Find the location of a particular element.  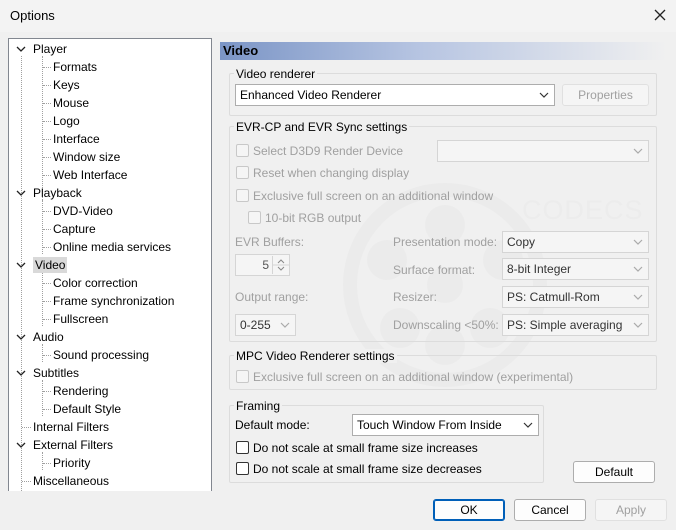

tree-item-label: Interface is located at coordinates (76, 139).